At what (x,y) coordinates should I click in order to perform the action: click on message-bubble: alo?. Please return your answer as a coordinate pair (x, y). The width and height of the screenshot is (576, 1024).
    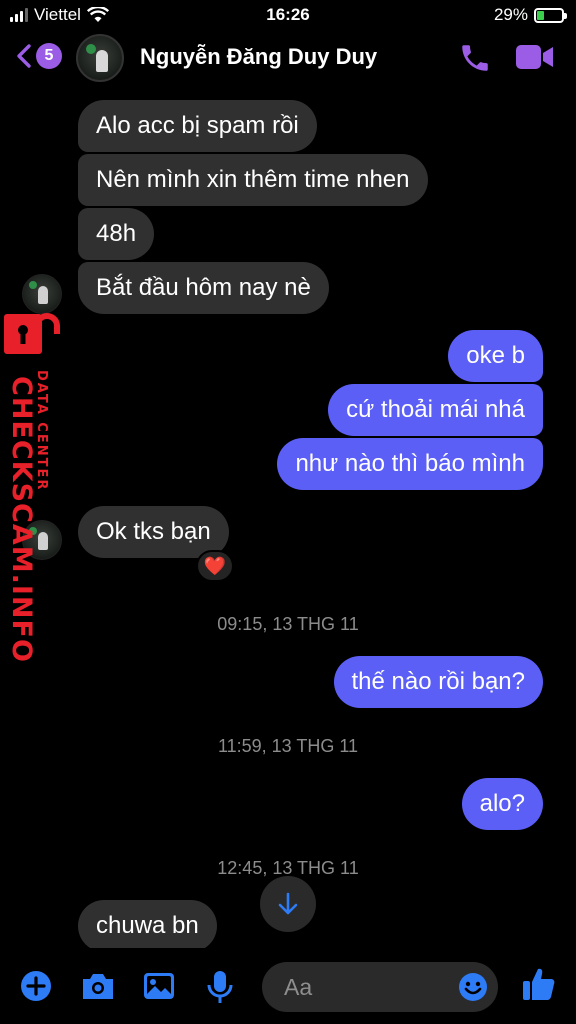
    Looking at the image, I should click on (502, 804).